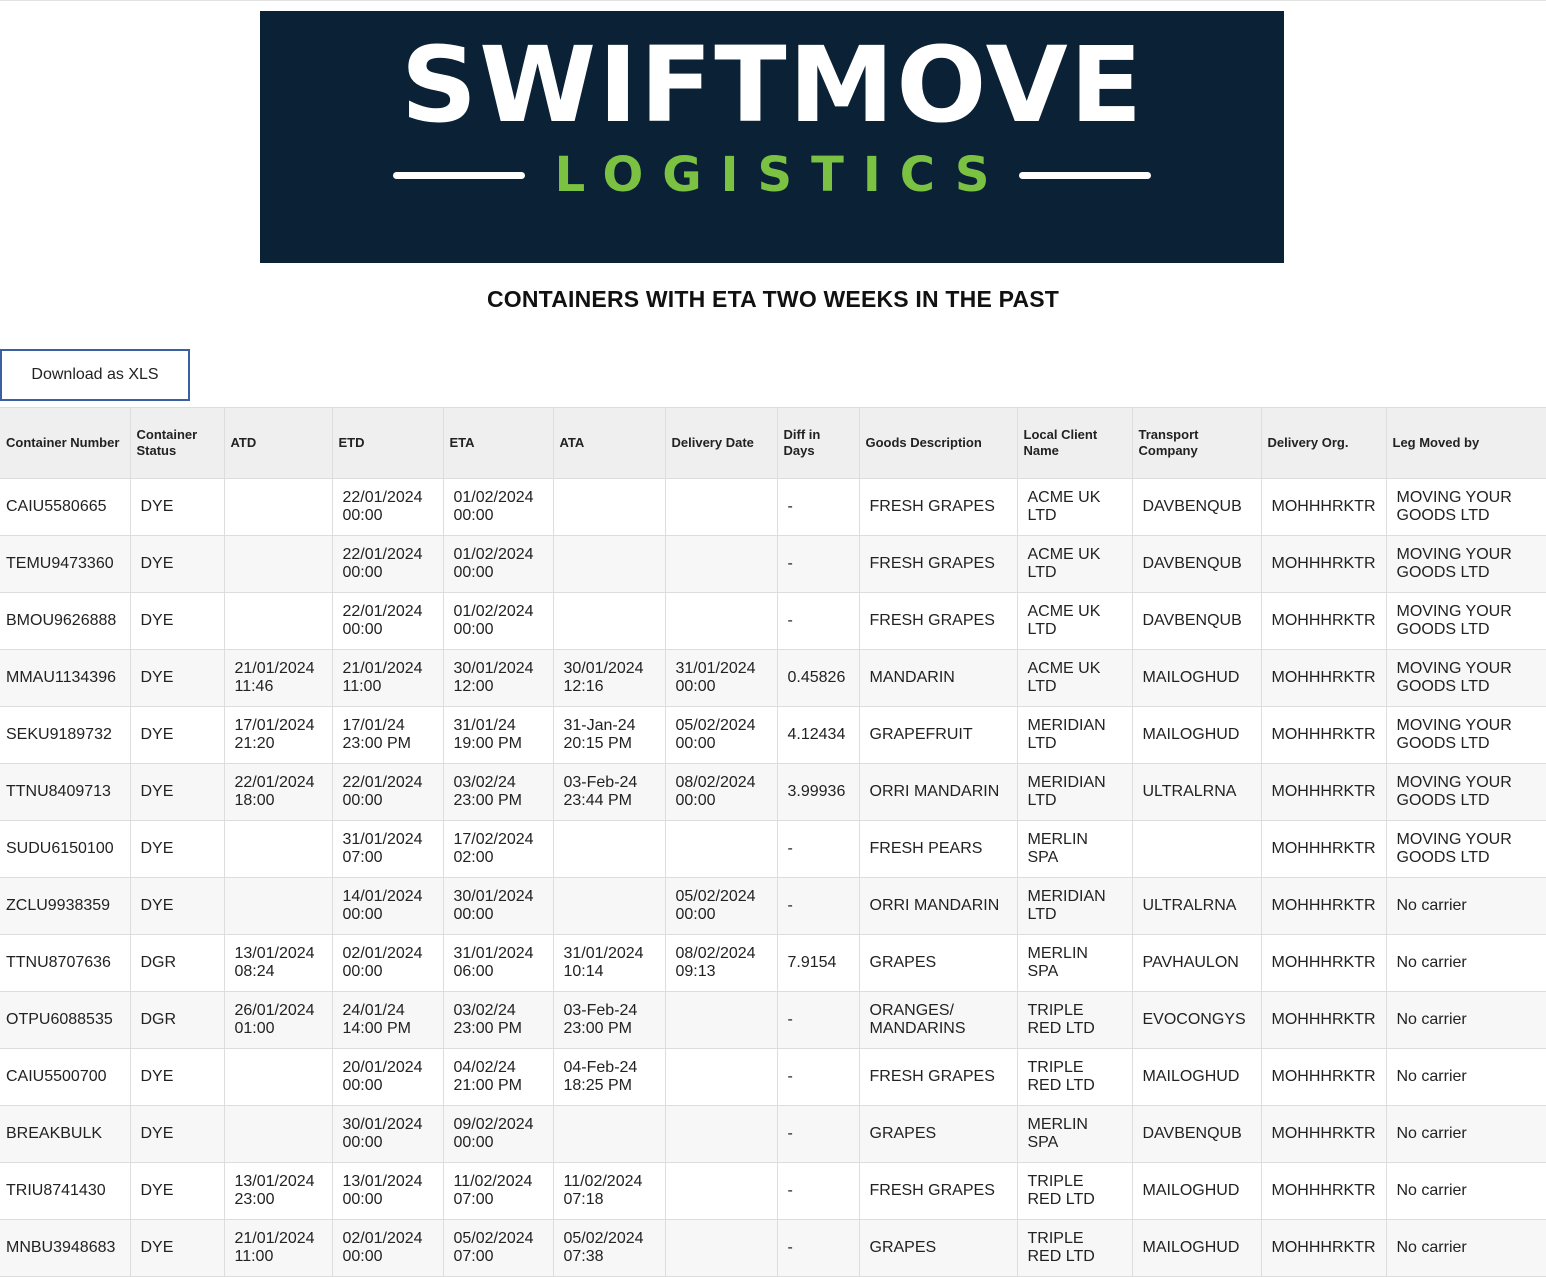 The image size is (1546, 1277). Describe the element at coordinates (1197, 1134) in the screenshot. I see `cell-transport-company: DAVBENQUB` at that location.